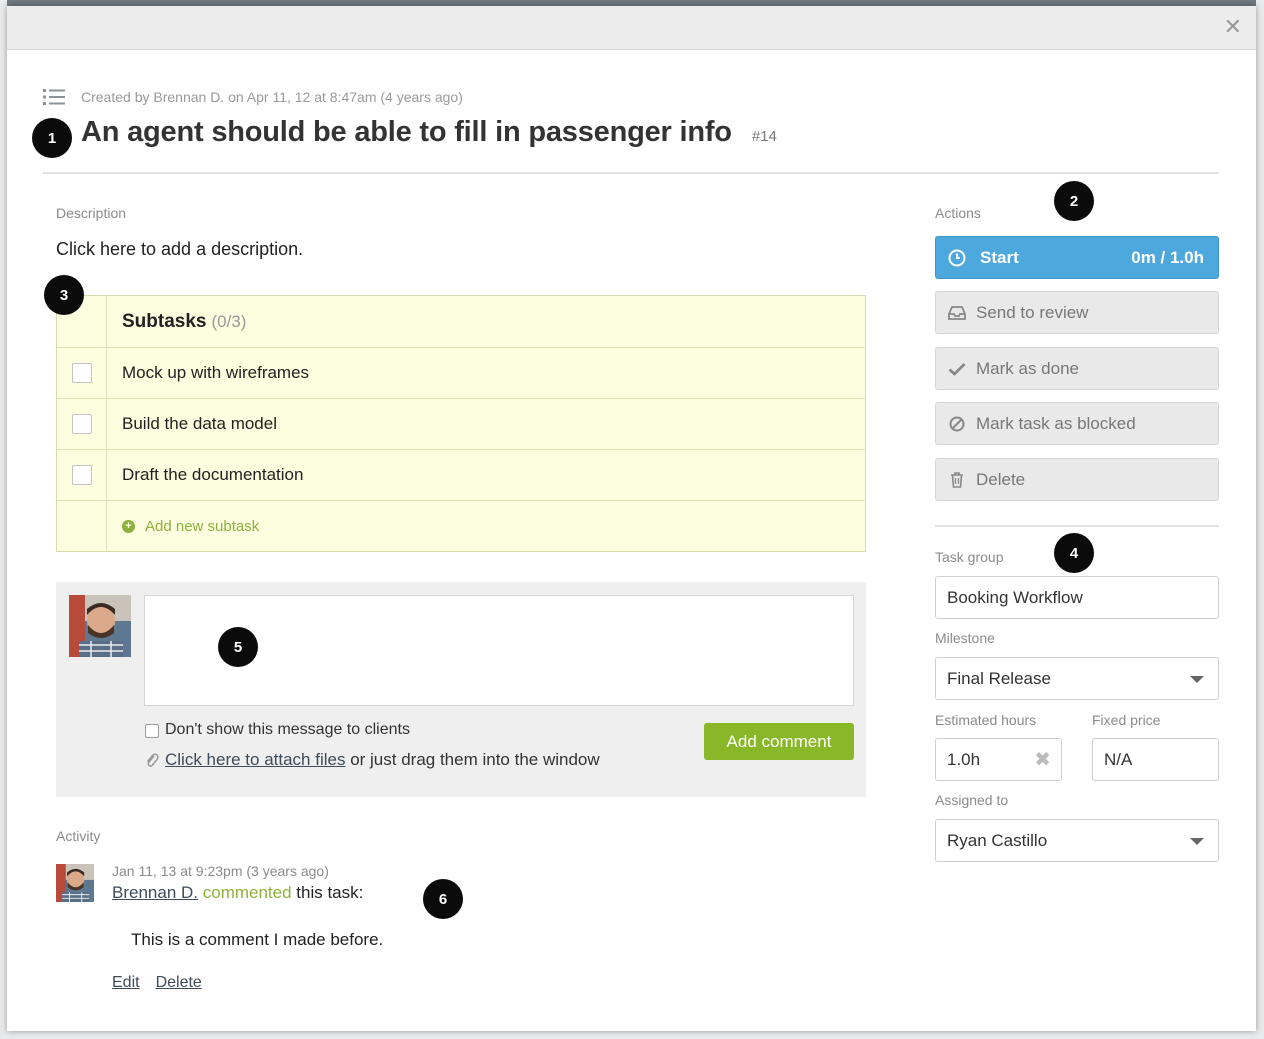 This screenshot has height=1039, width=1264. What do you see at coordinates (957, 313) in the screenshot?
I see `inbox-icon` at bounding box center [957, 313].